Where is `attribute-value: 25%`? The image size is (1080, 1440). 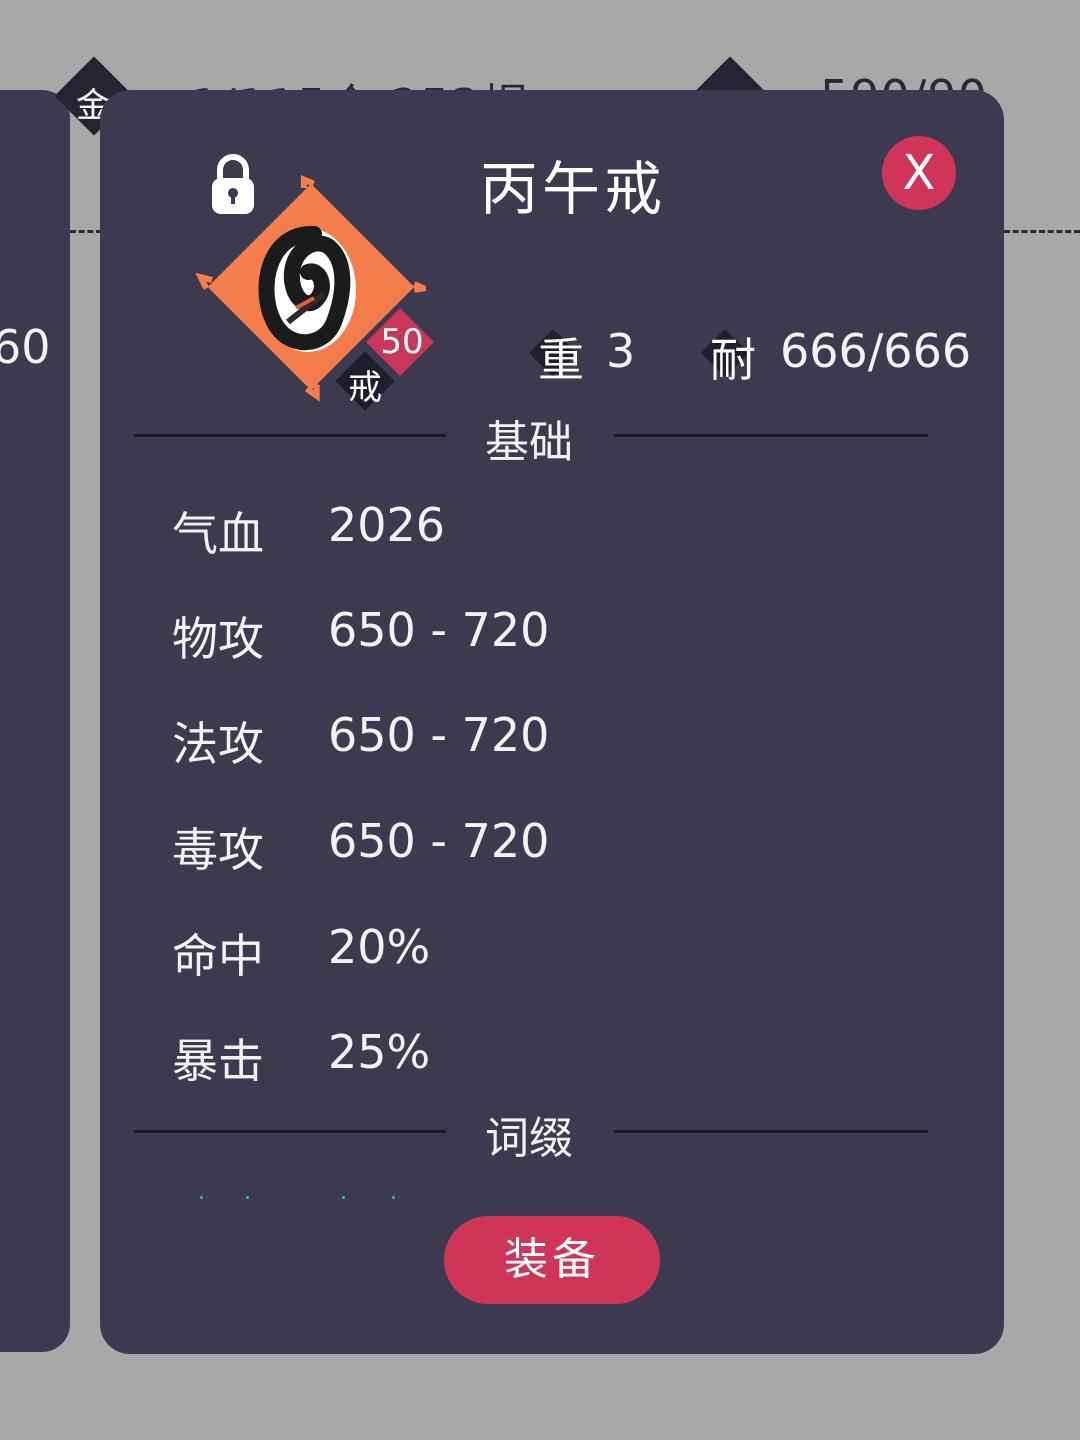
attribute-value: 25% is located at coordinates (379, 1052).